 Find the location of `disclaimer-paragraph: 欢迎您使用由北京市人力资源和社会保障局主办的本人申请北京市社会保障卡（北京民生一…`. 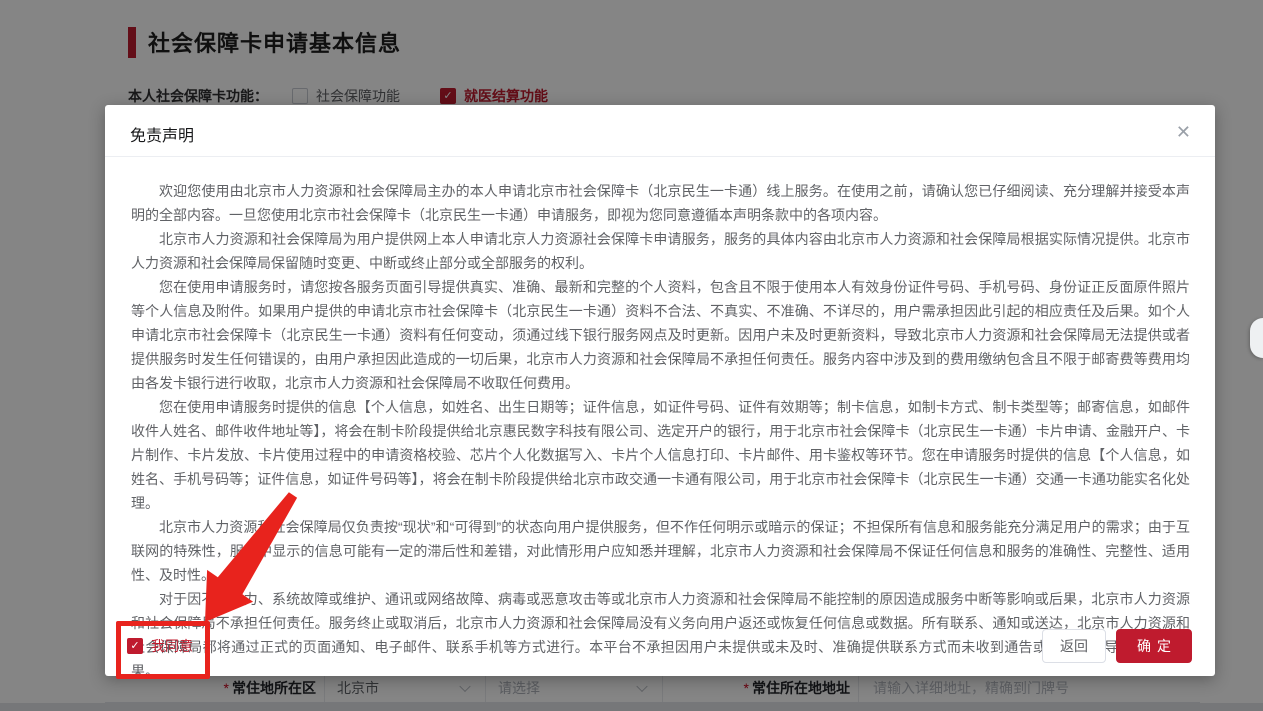

disclaimer-paragraph: 欢迎您使用由北京市人力资源和社会保障局主办的本人申请北京市社会保障卡（北京民生一… is located at coordinates (660, 203).